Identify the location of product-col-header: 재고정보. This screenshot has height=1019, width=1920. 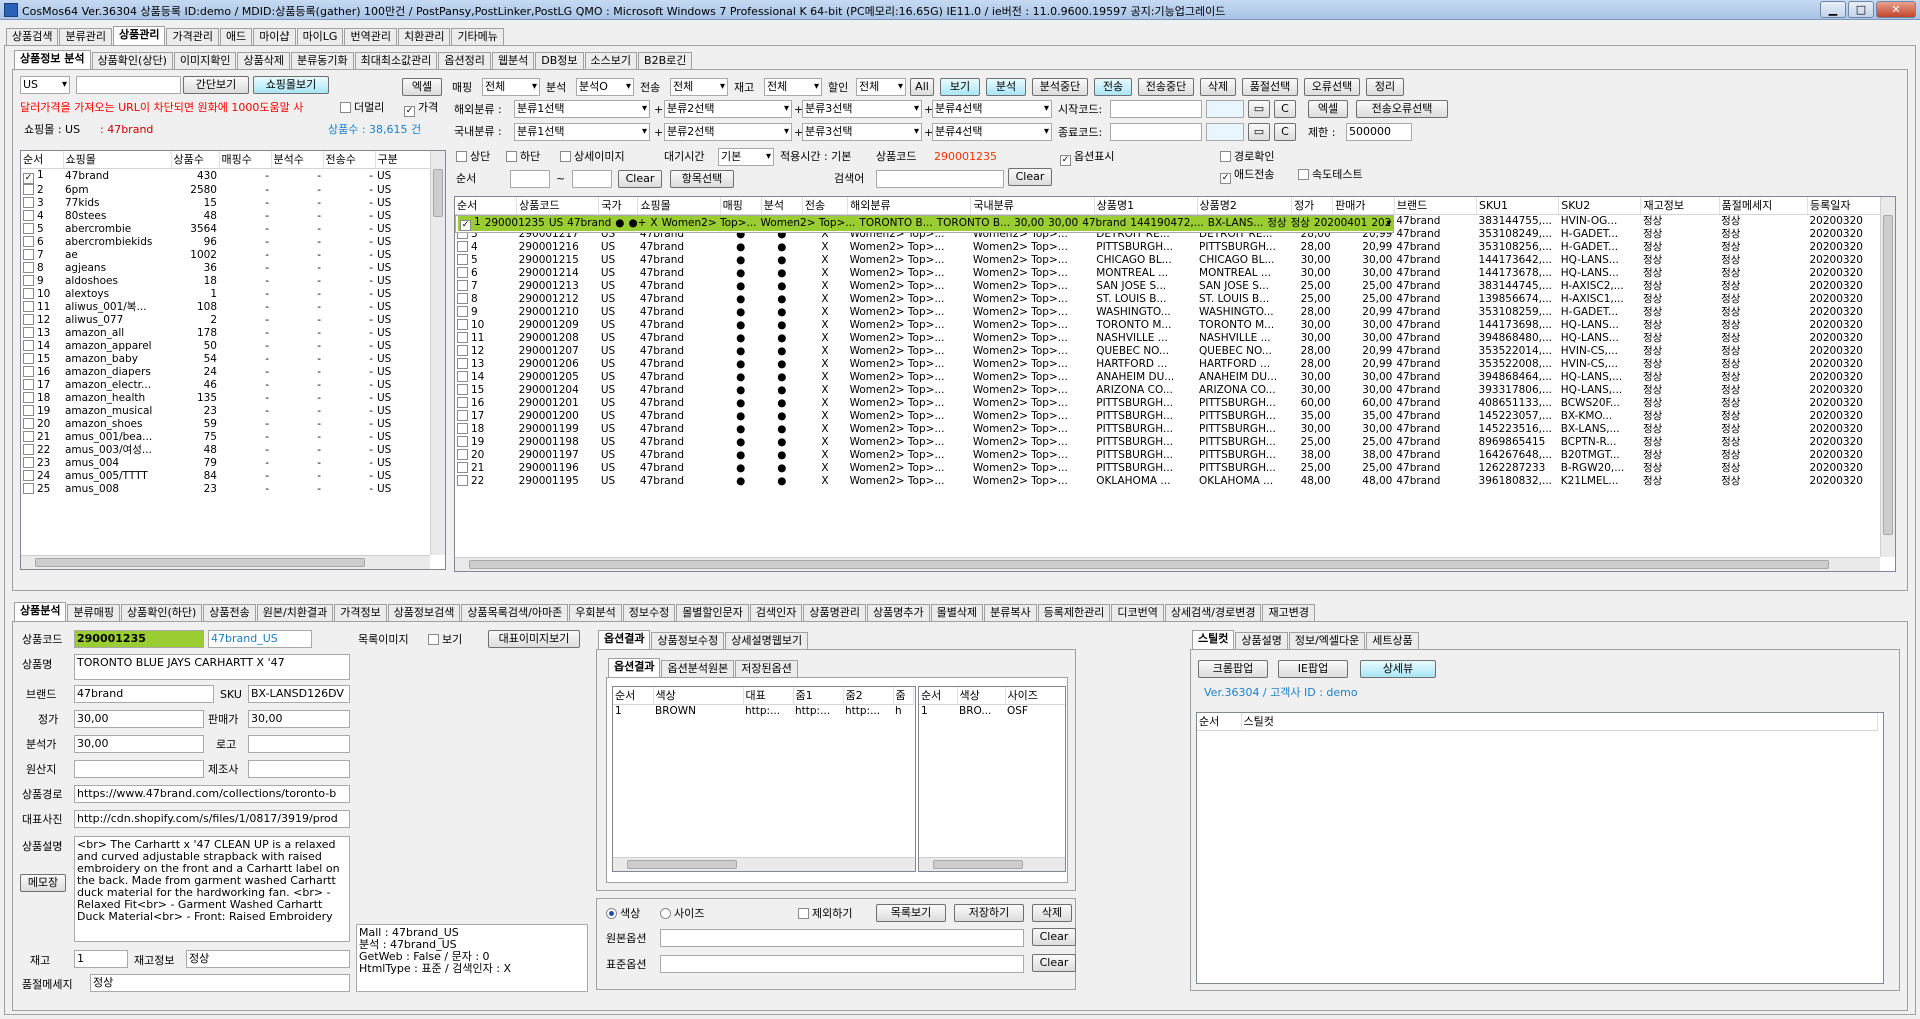
(1680, 206).